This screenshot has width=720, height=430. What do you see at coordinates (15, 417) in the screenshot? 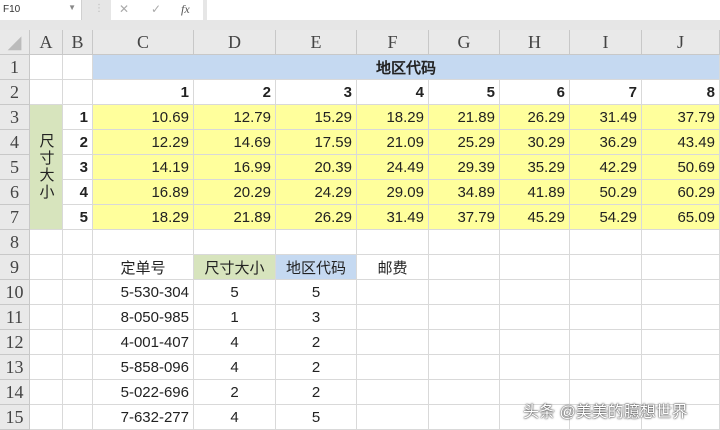
I see `row-header-15: 15` at bounding box center [15, 417].